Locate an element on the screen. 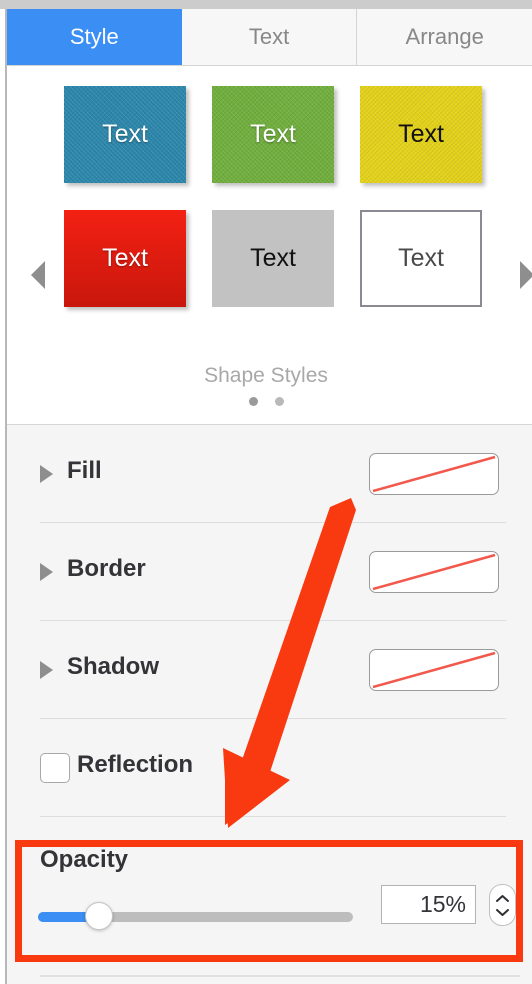 The height and width of the screenshot is (984, 532). tab-style-label: Style is located at coordinates (94, 36).